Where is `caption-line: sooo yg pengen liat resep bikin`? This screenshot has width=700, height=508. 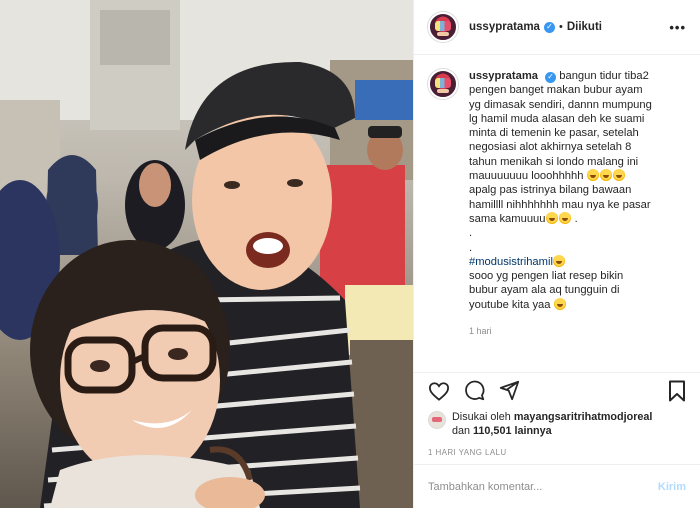
caption-line: sooo yg pengen liat resep bikin is located at coordinates (546, 276).